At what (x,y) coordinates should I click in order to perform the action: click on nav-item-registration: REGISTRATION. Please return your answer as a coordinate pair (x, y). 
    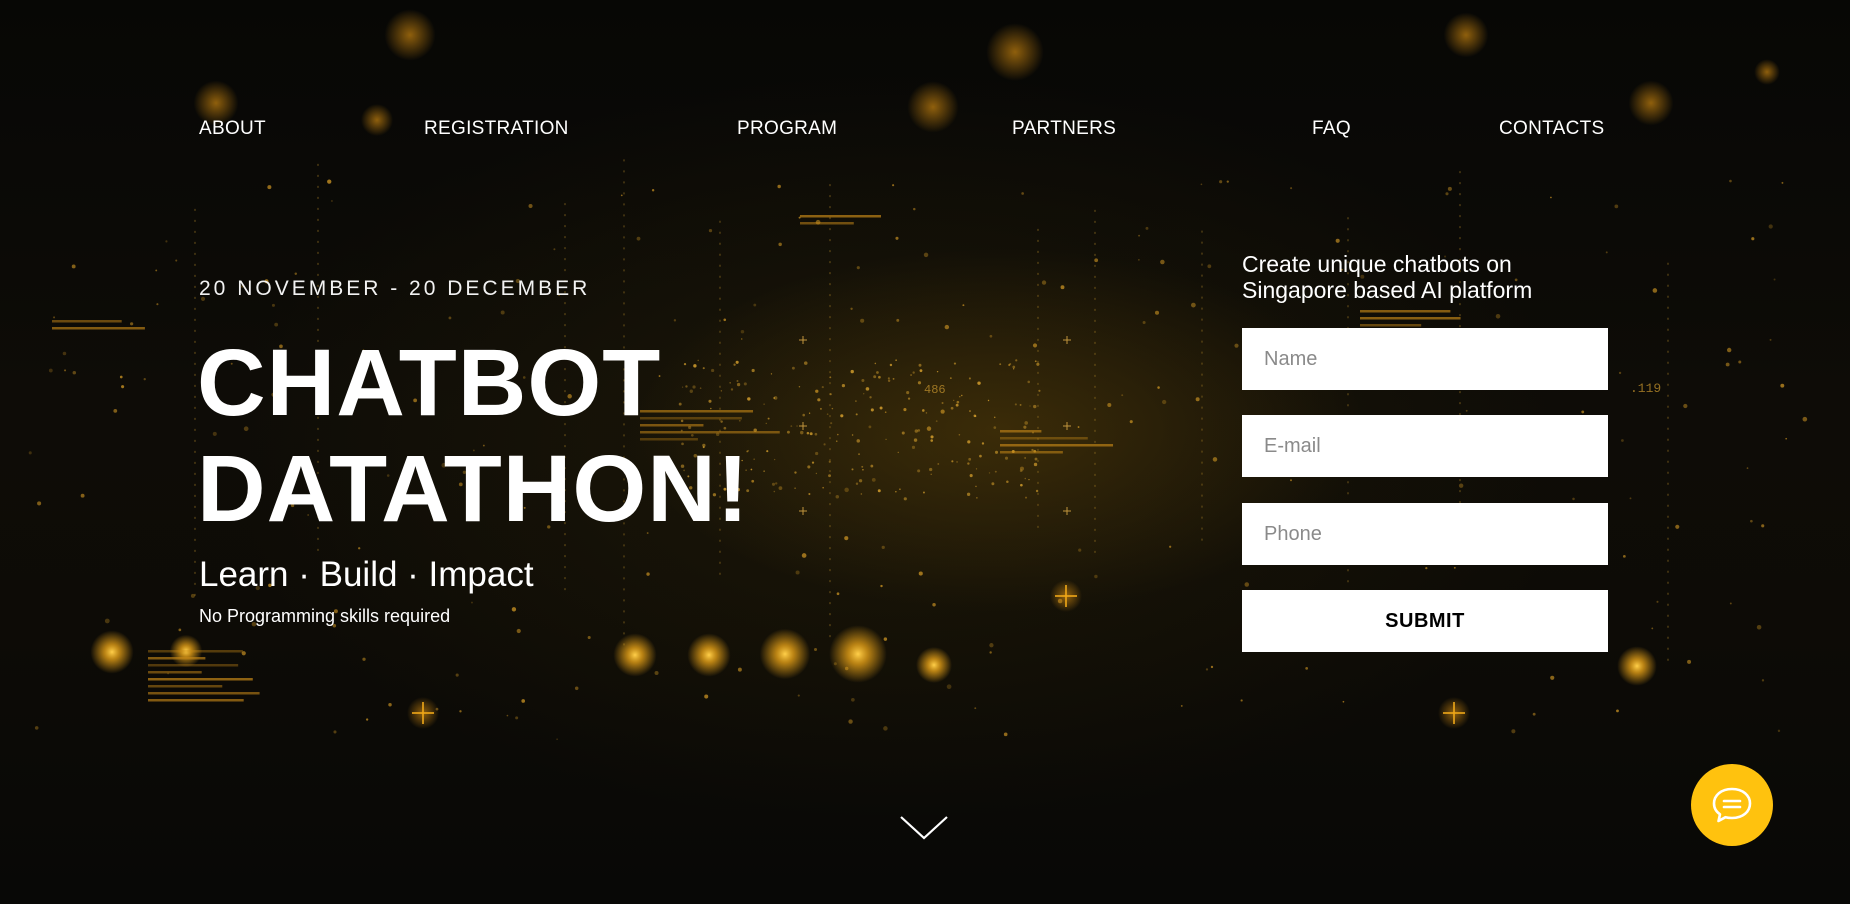
    Looking at the image, I should click on (496, 129).